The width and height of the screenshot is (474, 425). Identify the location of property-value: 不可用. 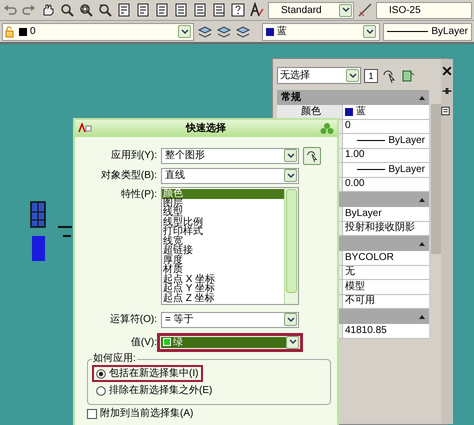
(386, 301).